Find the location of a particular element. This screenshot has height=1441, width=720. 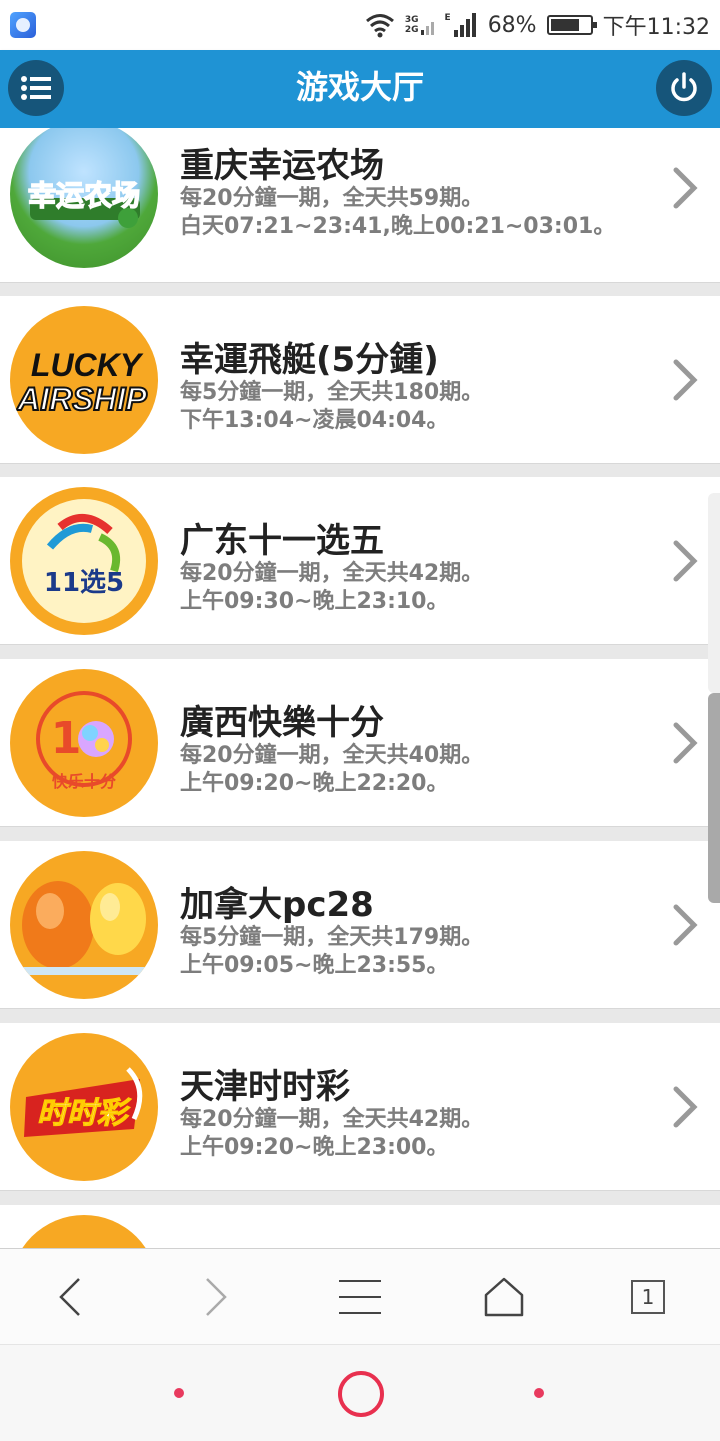

power-icon is located at coordinates (684, 87).